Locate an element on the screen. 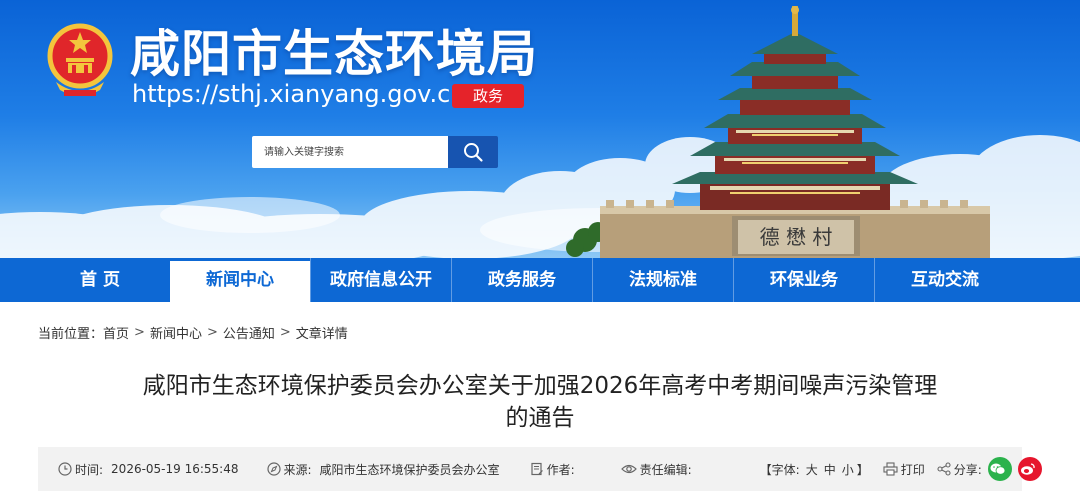 Image resolution: width=1080 pixels, height=504 pixels. nav-item-regulations: 法规标准 is located at coordinates (663, 280).